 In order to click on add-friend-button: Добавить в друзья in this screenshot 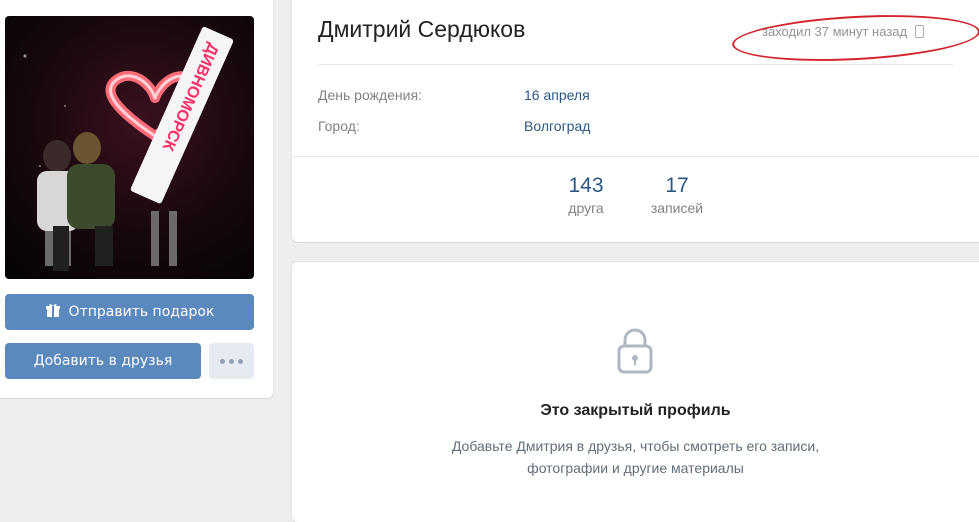, I will do `click(103, 361)`.